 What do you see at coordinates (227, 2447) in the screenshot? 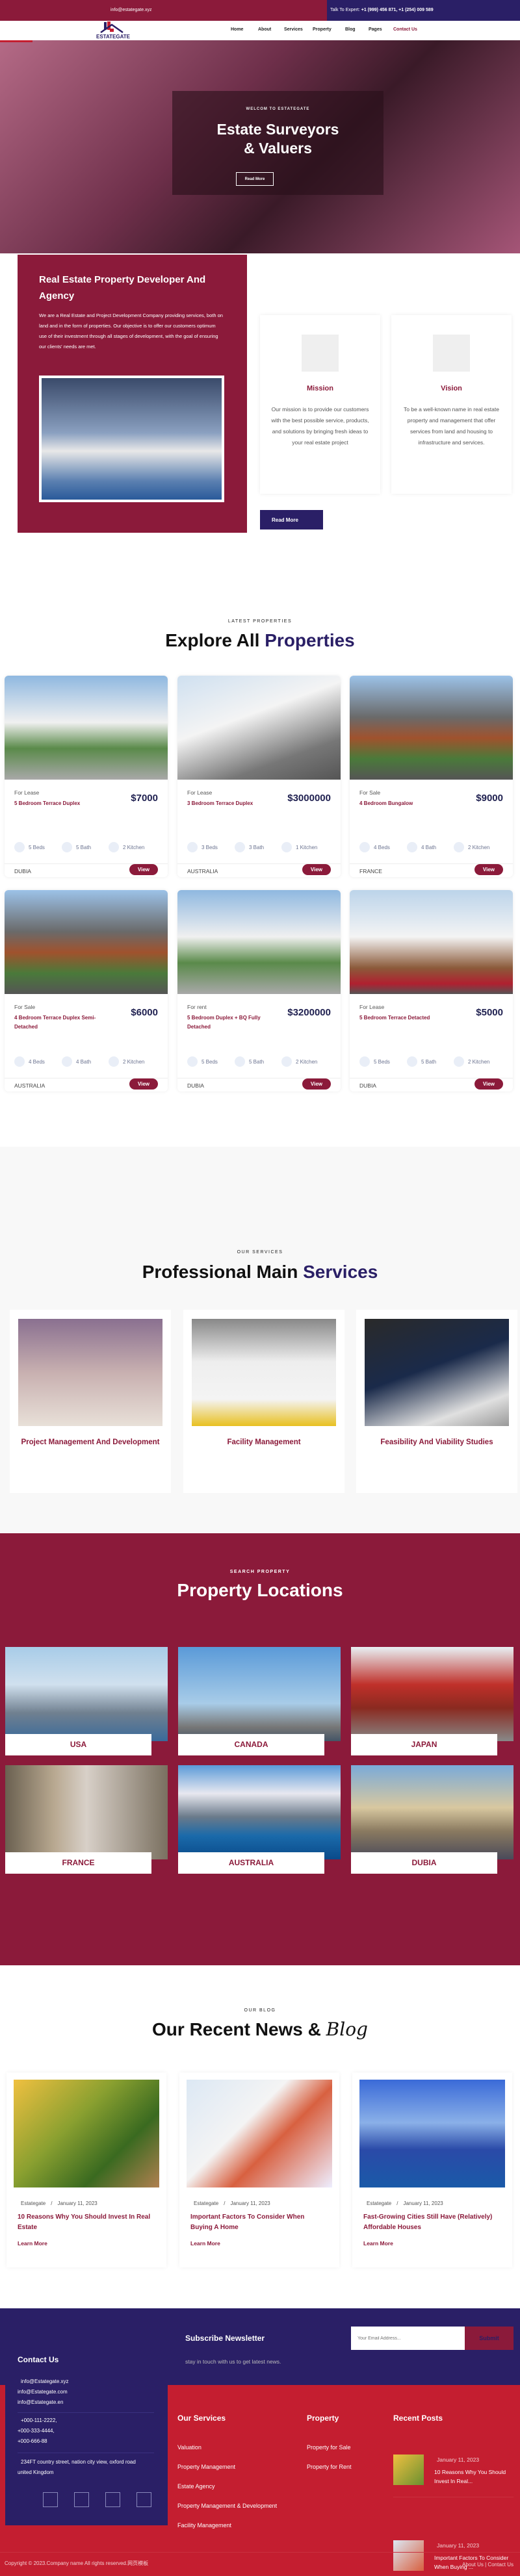
I see `footer-service-link: Valuation` at bounding box center [227, 2447].